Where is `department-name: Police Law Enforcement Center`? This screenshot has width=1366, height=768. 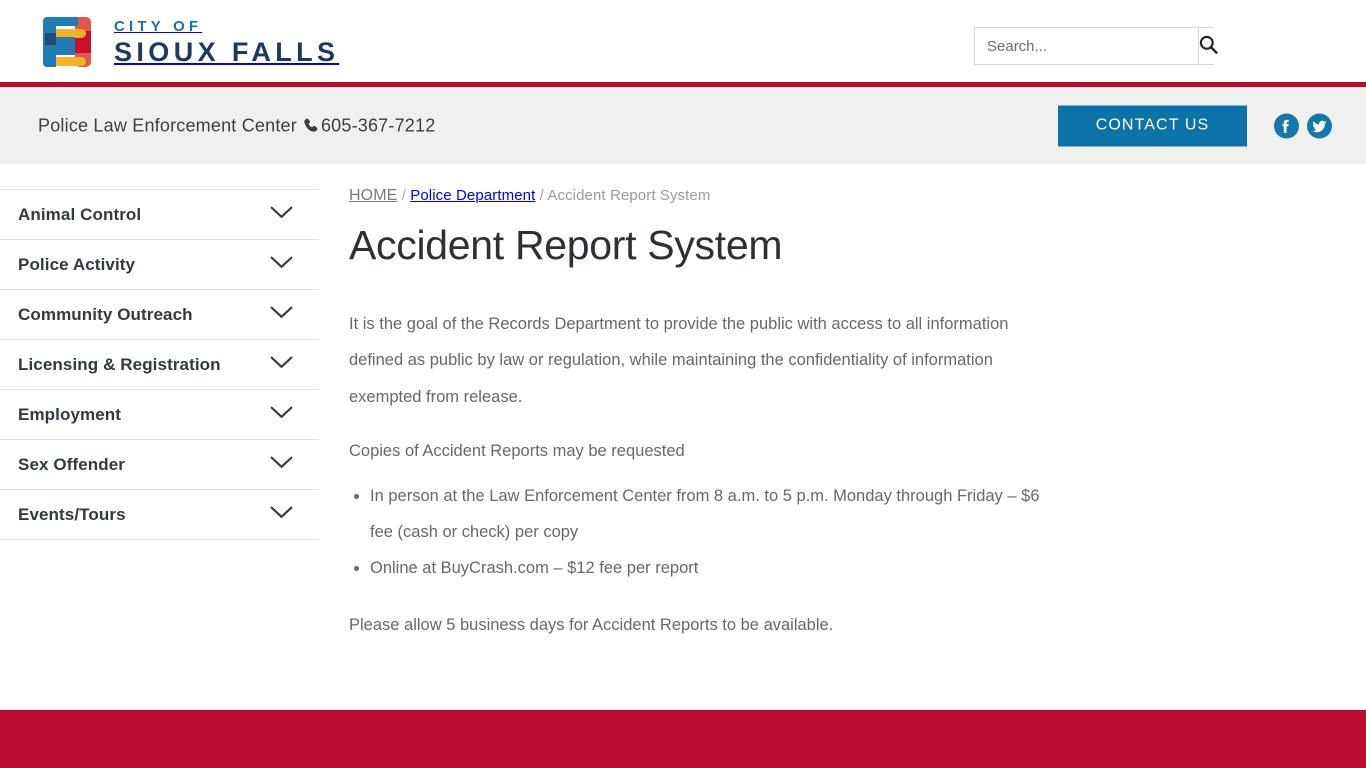
department-name: Police Law Enforcement Center is located at coordinates (167, 125).